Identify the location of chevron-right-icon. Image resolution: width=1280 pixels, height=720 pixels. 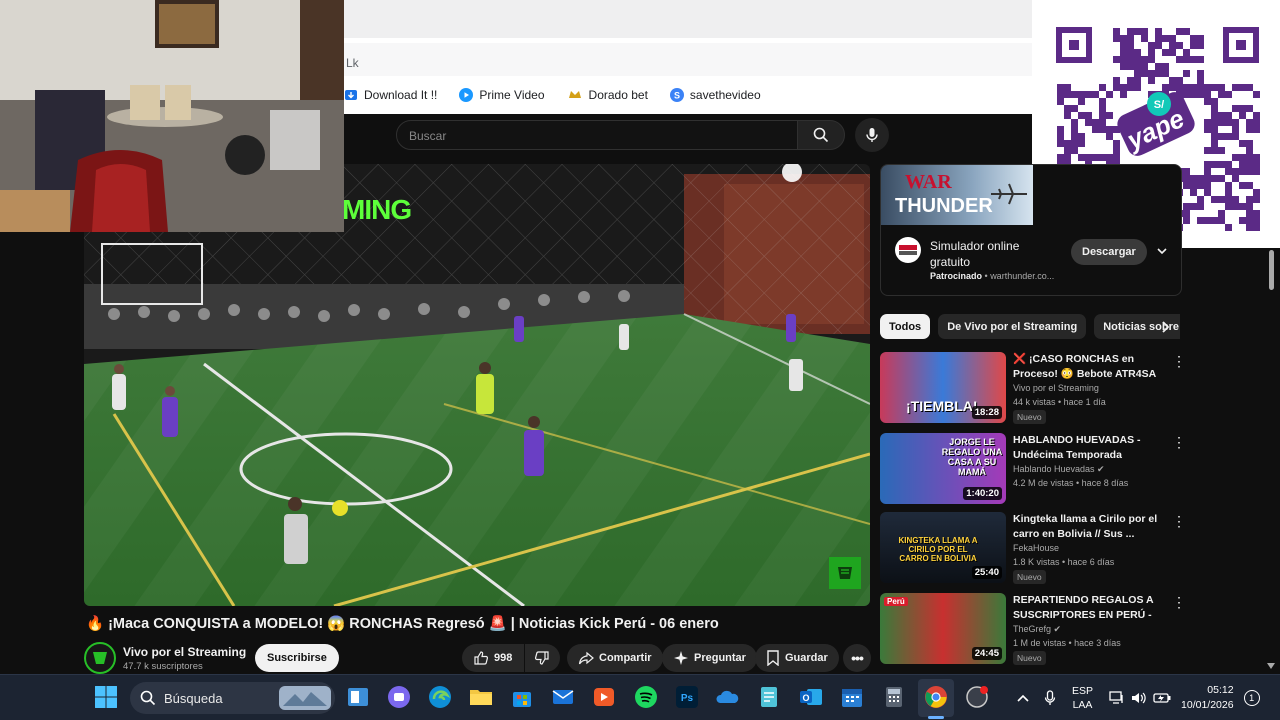
(1165, 327).